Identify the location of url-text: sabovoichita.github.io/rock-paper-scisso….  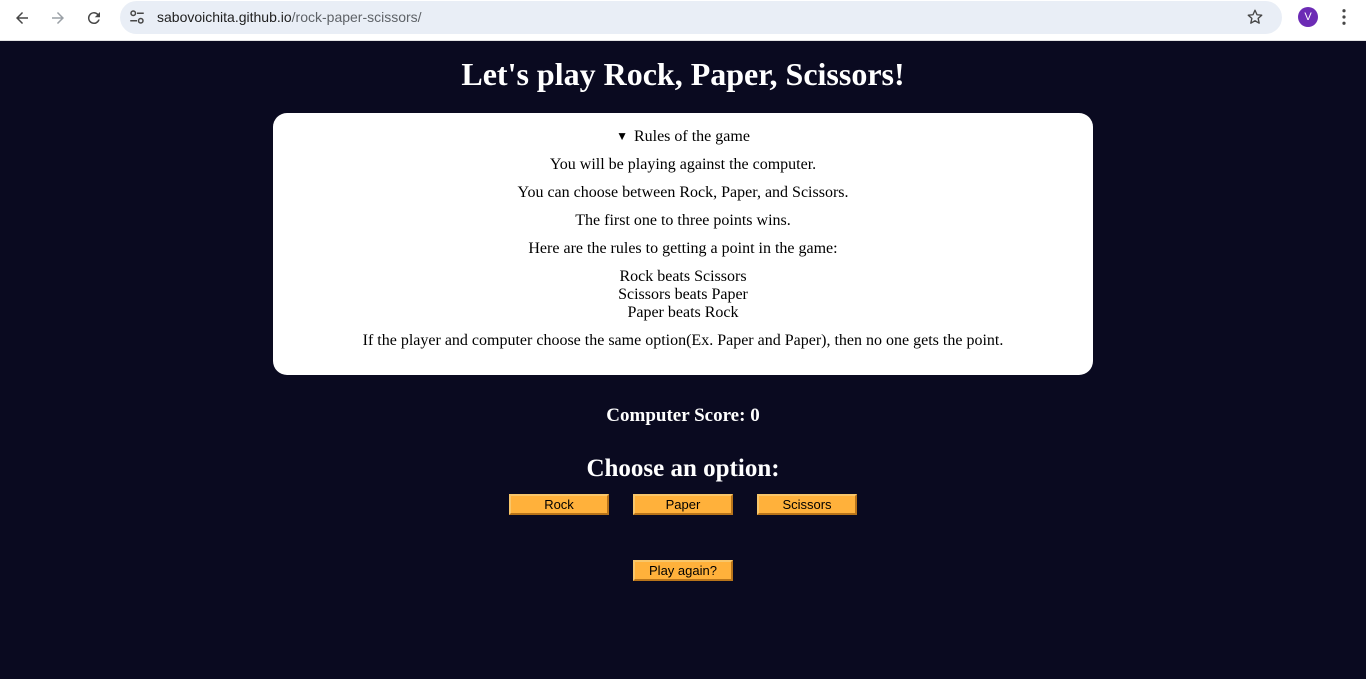
(289, 17).